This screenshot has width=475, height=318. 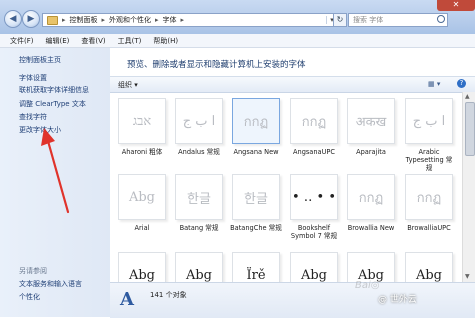 What do you see at coordinates (256, 275) in the screenshot?
I see `font-preview-glyph: Ïrě` at bounding box center [256, 275].